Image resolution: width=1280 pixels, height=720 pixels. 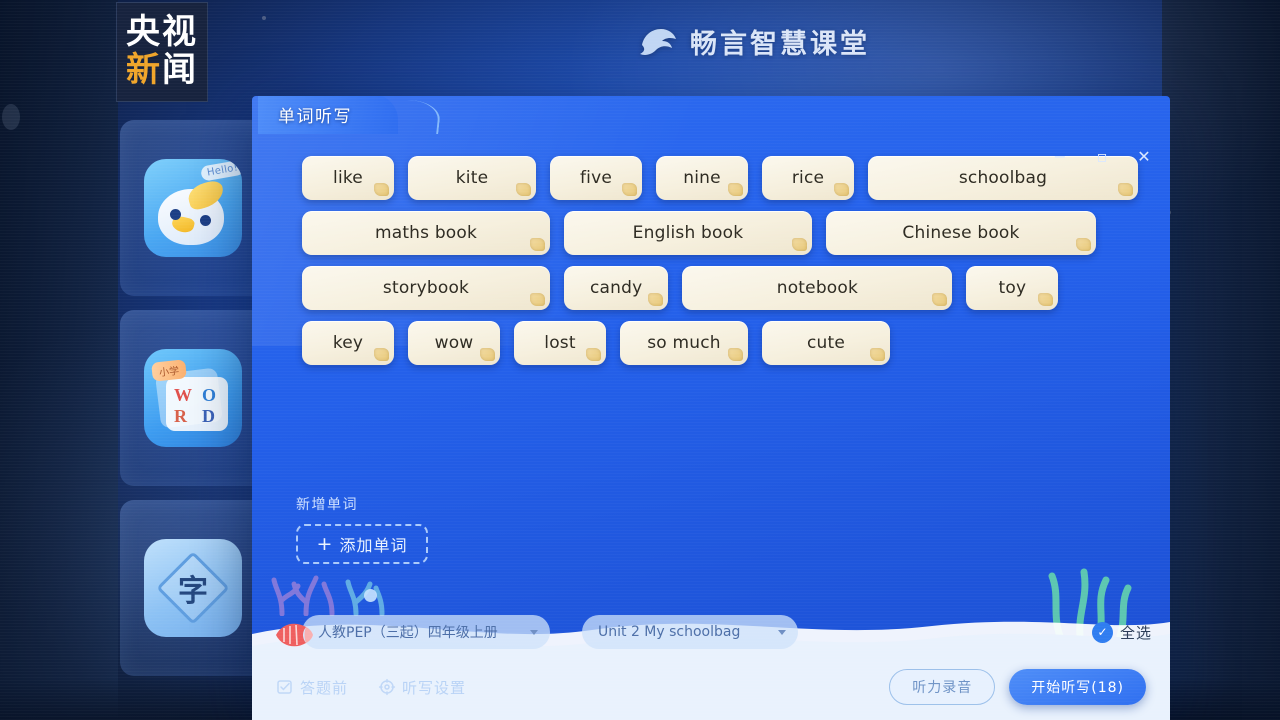 What do you see at coordinates (327, 505) in the screenshot?
I see `add-word-label: 新增单词` at bounding box center [327, 505].